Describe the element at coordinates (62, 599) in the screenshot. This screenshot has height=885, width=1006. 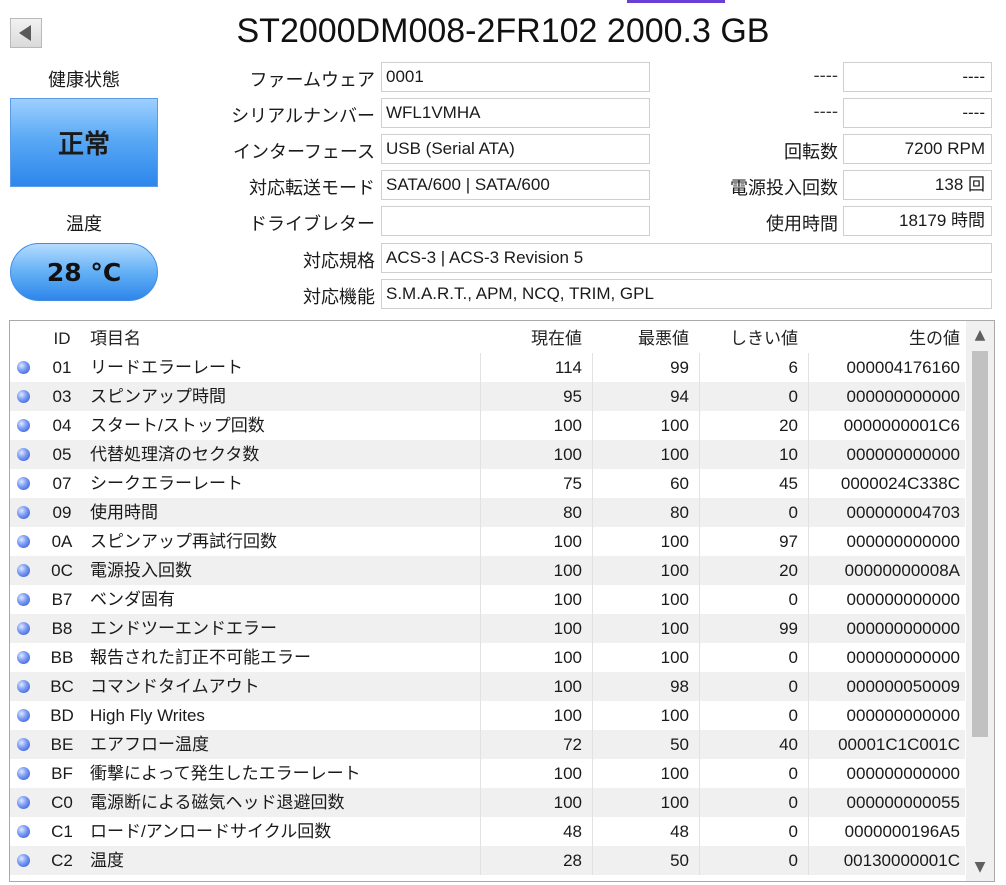
I see `cell-id: B7` at that location.